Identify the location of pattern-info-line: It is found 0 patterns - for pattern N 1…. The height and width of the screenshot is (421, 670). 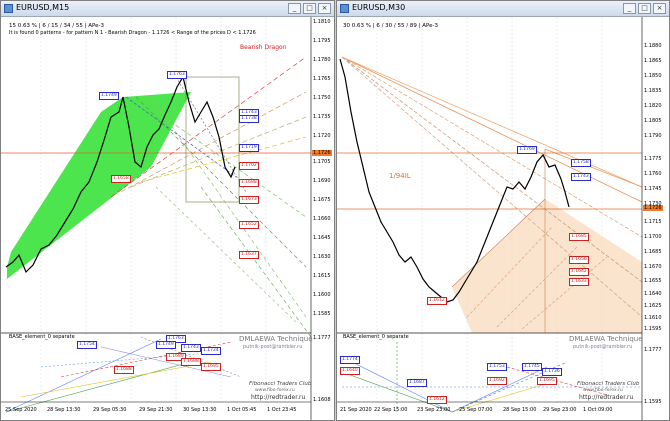
(132, 33).